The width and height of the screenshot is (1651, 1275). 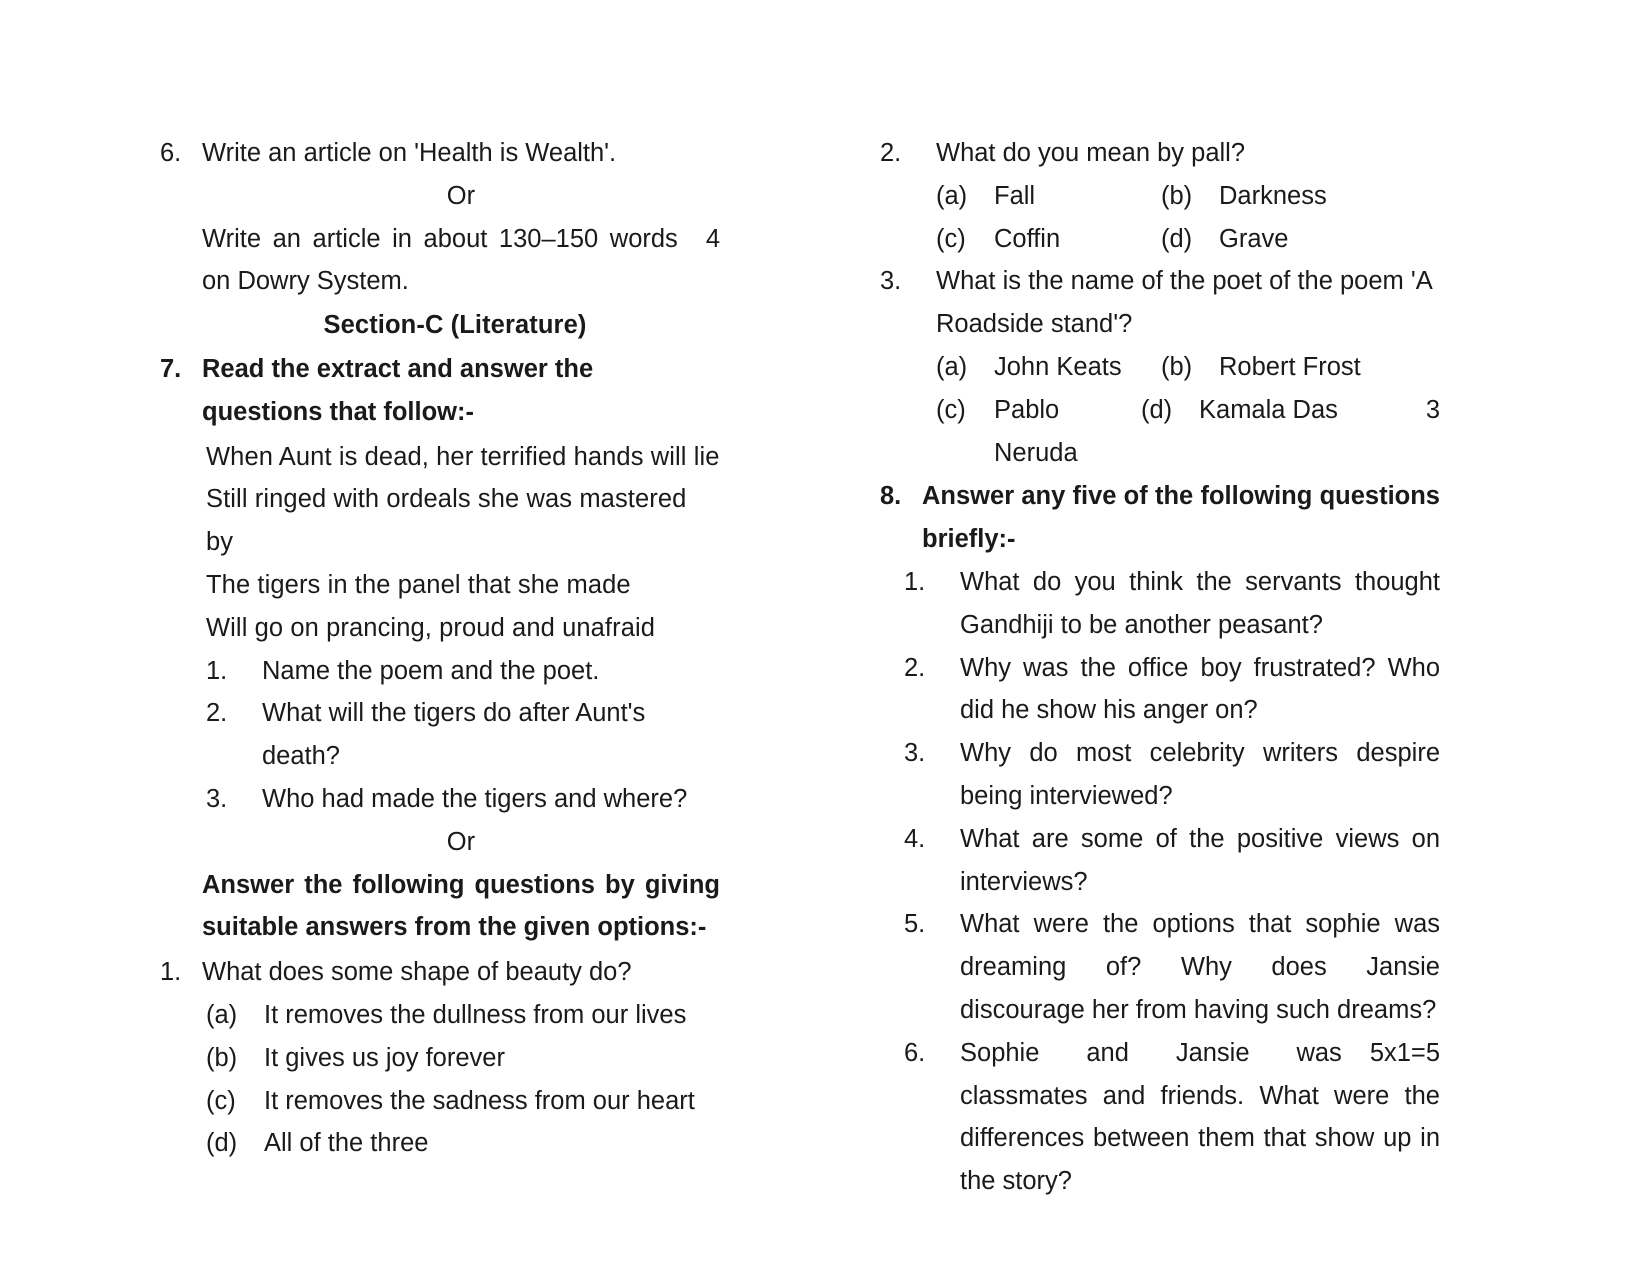 I want to click on question-7-sub-1-text: Name the poem and the poet., so click(x=431, y=670).